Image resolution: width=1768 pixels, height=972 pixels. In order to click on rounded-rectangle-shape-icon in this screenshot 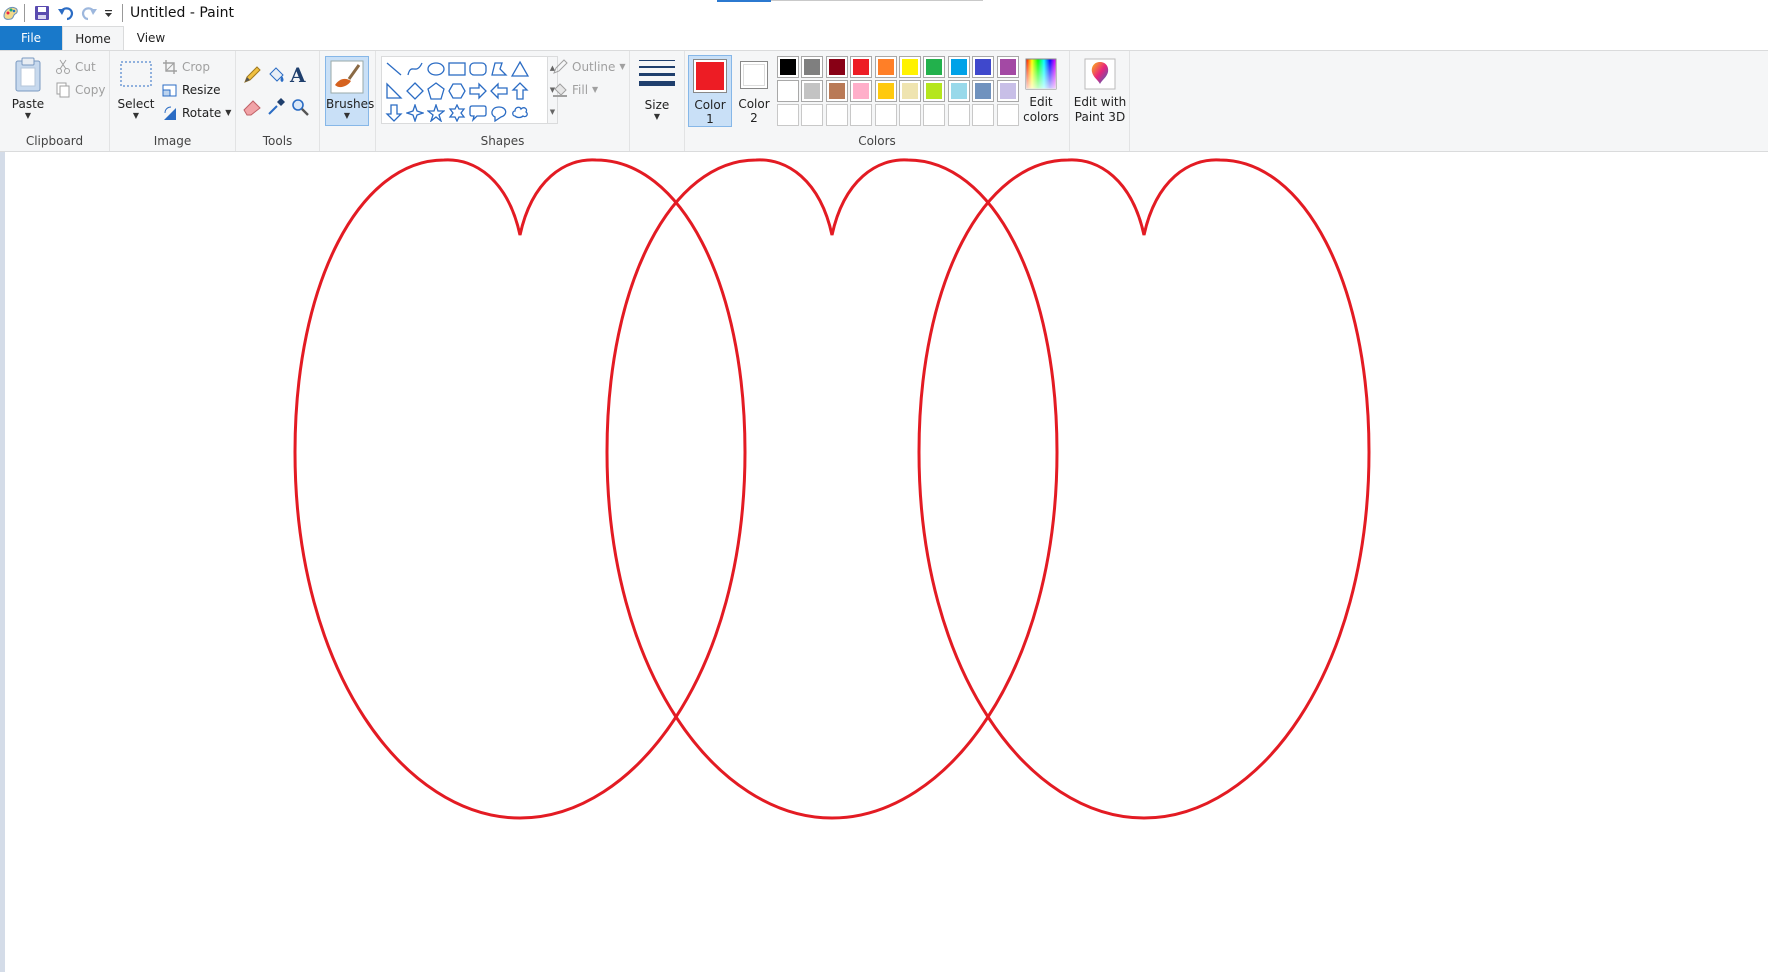, I will do `click(478, 69)`.